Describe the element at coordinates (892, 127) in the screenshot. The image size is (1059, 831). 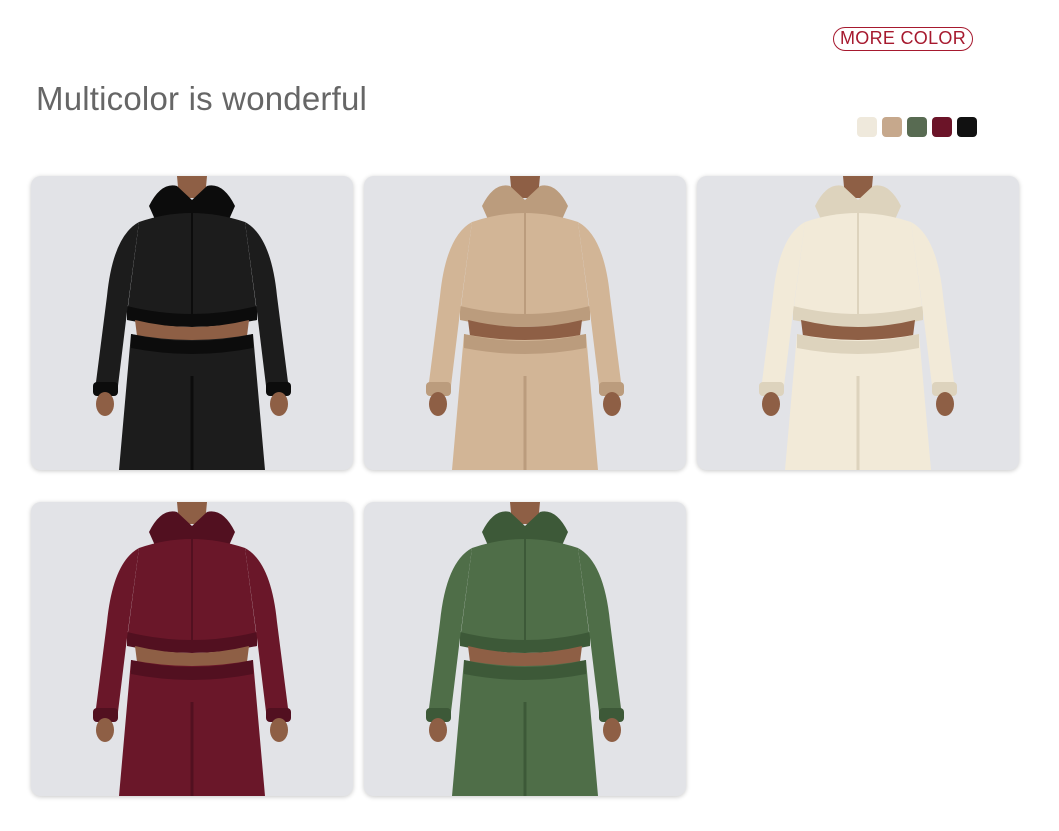
I see `swatch-khaki` at that location.